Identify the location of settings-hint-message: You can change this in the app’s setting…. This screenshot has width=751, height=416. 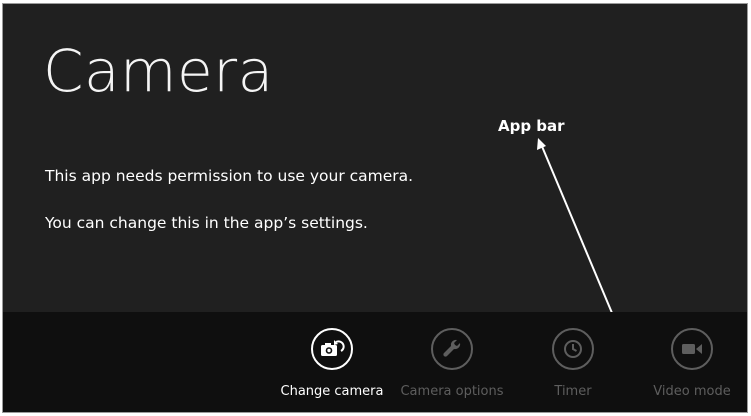
(206, 223).